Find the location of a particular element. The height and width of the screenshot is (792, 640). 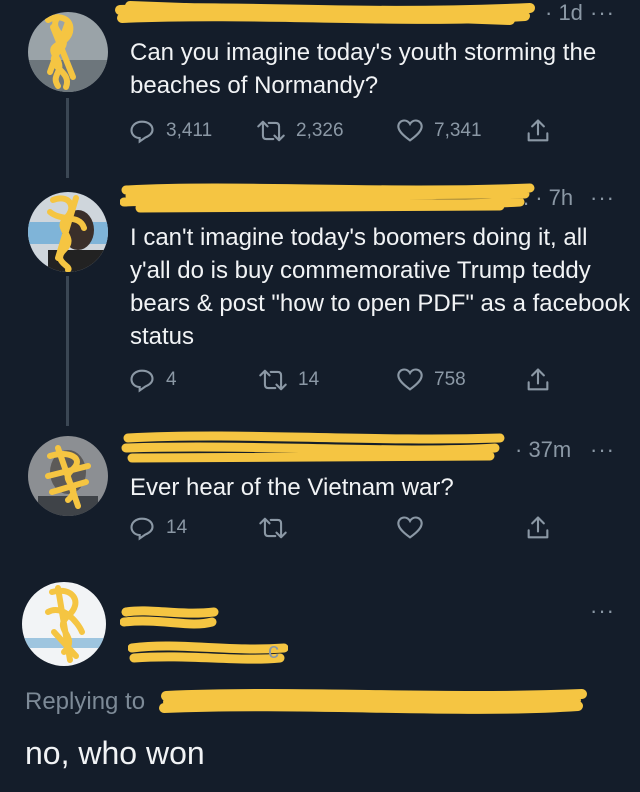

retweet-button: 14 is located at coordinates (288, 380).